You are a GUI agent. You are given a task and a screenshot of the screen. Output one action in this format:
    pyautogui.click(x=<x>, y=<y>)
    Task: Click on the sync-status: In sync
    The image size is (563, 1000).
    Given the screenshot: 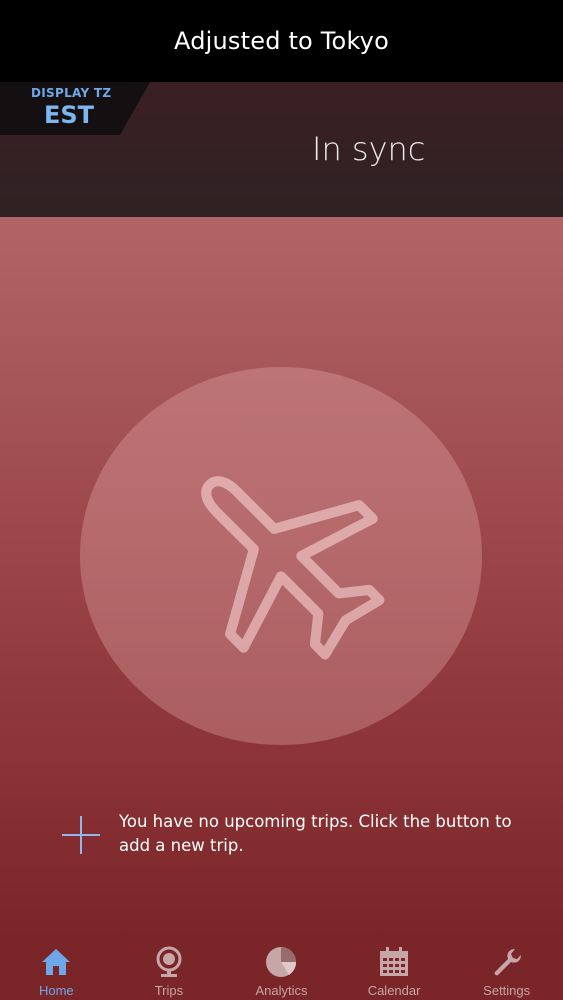 What is the action you would take?
    pyautogui.click(x=369, y=149)
    